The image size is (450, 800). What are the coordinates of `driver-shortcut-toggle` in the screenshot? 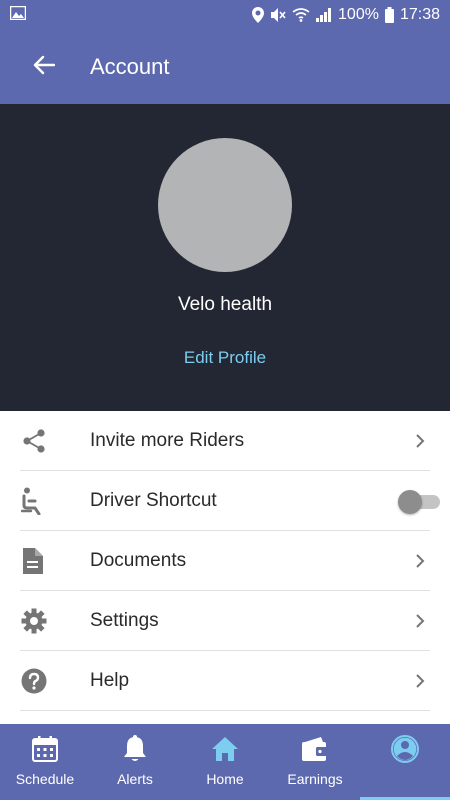 It's located at (420, 501).